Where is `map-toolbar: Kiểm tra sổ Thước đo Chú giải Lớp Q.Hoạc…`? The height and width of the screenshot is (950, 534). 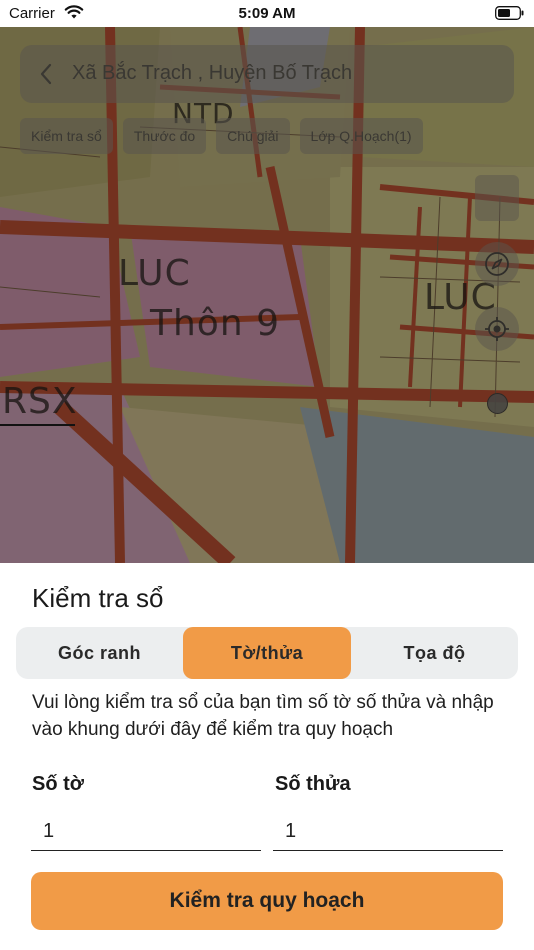 map-toolbar: Kiểm tra sổ Thước đo Chú giải Lớp Q.Hoạc… is located at coordinates (221, 136).